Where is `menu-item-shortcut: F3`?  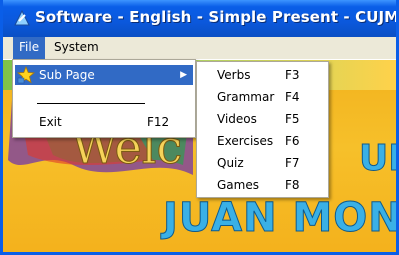
menu-item-shortcut: F3 is located at coordinates (292, 75).